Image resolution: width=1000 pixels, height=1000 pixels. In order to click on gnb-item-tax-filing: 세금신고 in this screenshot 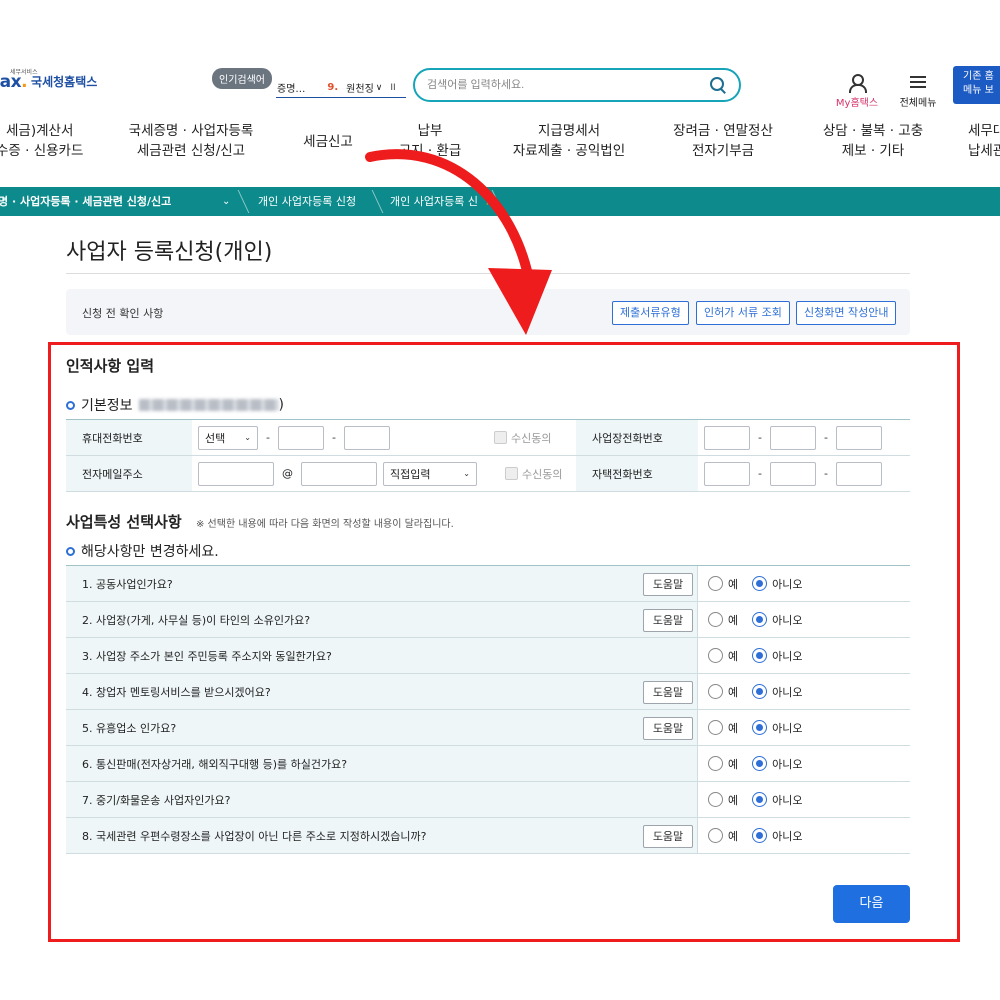, I will do `click(328, 142)`.